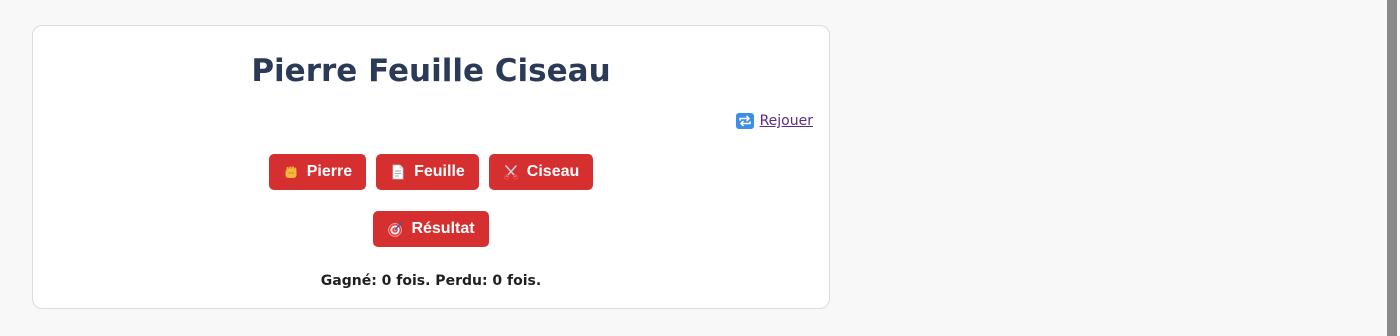 This screenshot has height=336, width=1400. What do you see at coordinates (398, 172) in the screenshot?
I see `page-icon` at bounding box center [398, 172].